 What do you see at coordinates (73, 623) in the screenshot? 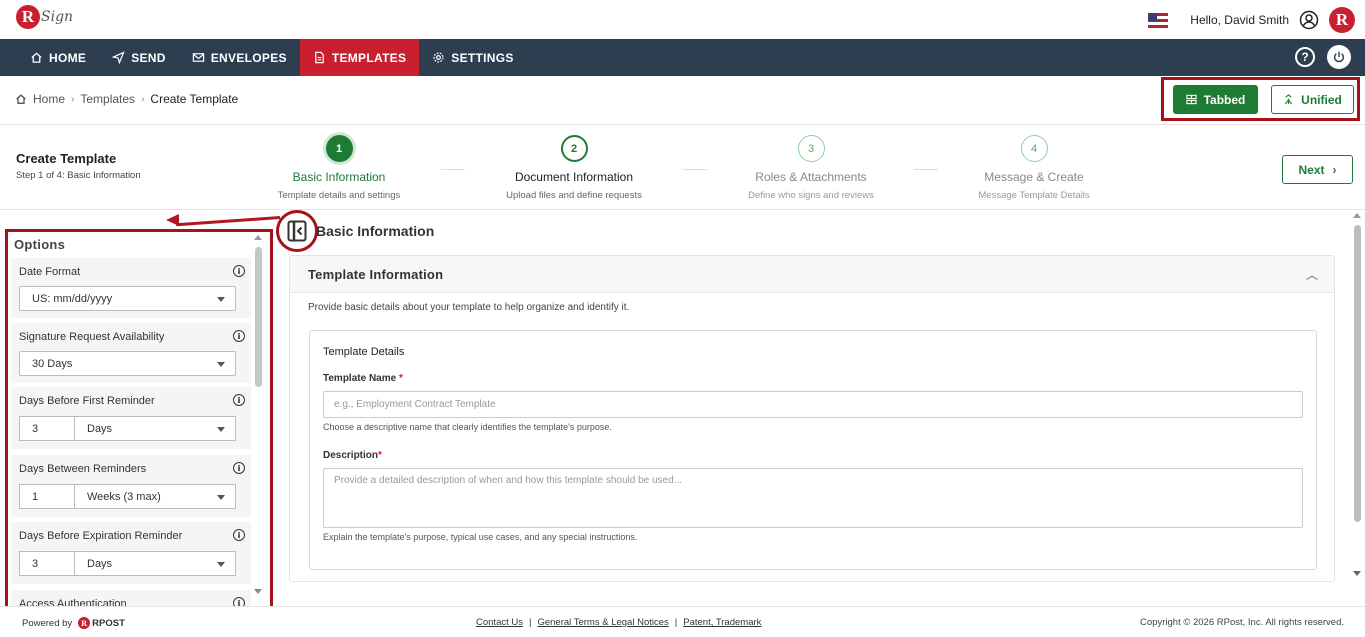
I see `powered-by: Powered by R RPOST` at bounding box center [73, 623].